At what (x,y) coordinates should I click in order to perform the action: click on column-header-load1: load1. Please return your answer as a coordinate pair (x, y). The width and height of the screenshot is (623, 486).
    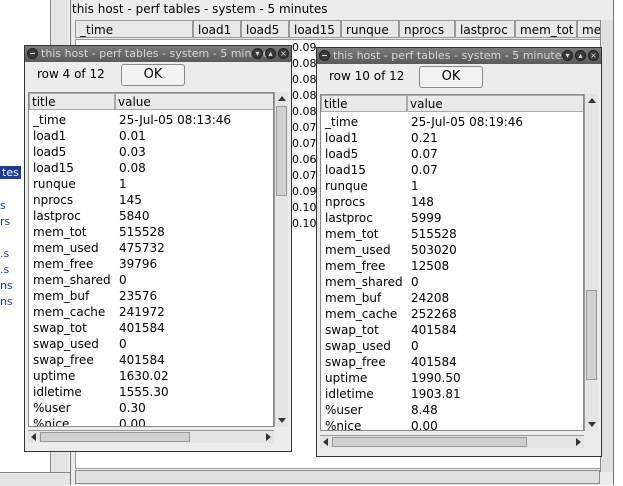
    Looking at the image, I should click on (217, 29).